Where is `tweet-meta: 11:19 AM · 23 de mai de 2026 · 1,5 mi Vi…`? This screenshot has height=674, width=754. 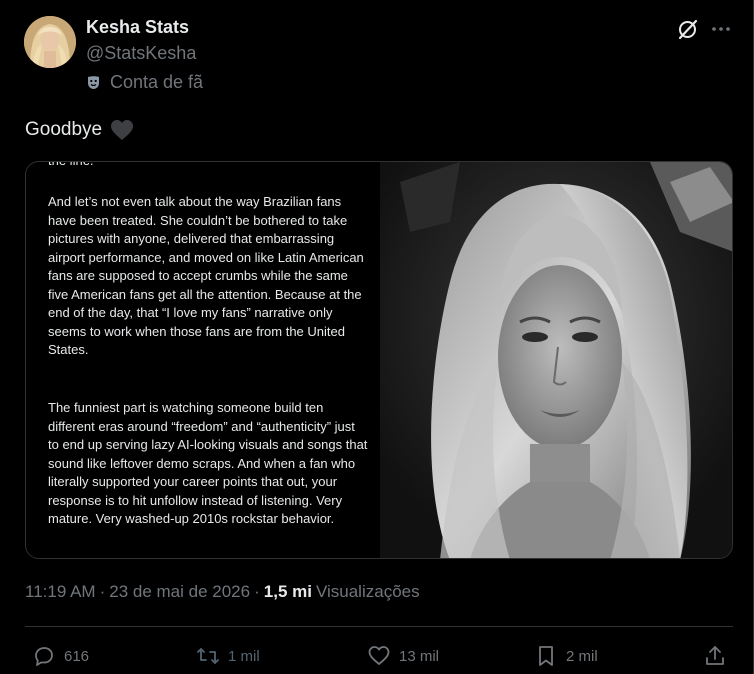
tweet-meta: 11:19 AM · 23 de mai de 2026 · 1,5 mi Vi… is located at coordinates (222, 592).